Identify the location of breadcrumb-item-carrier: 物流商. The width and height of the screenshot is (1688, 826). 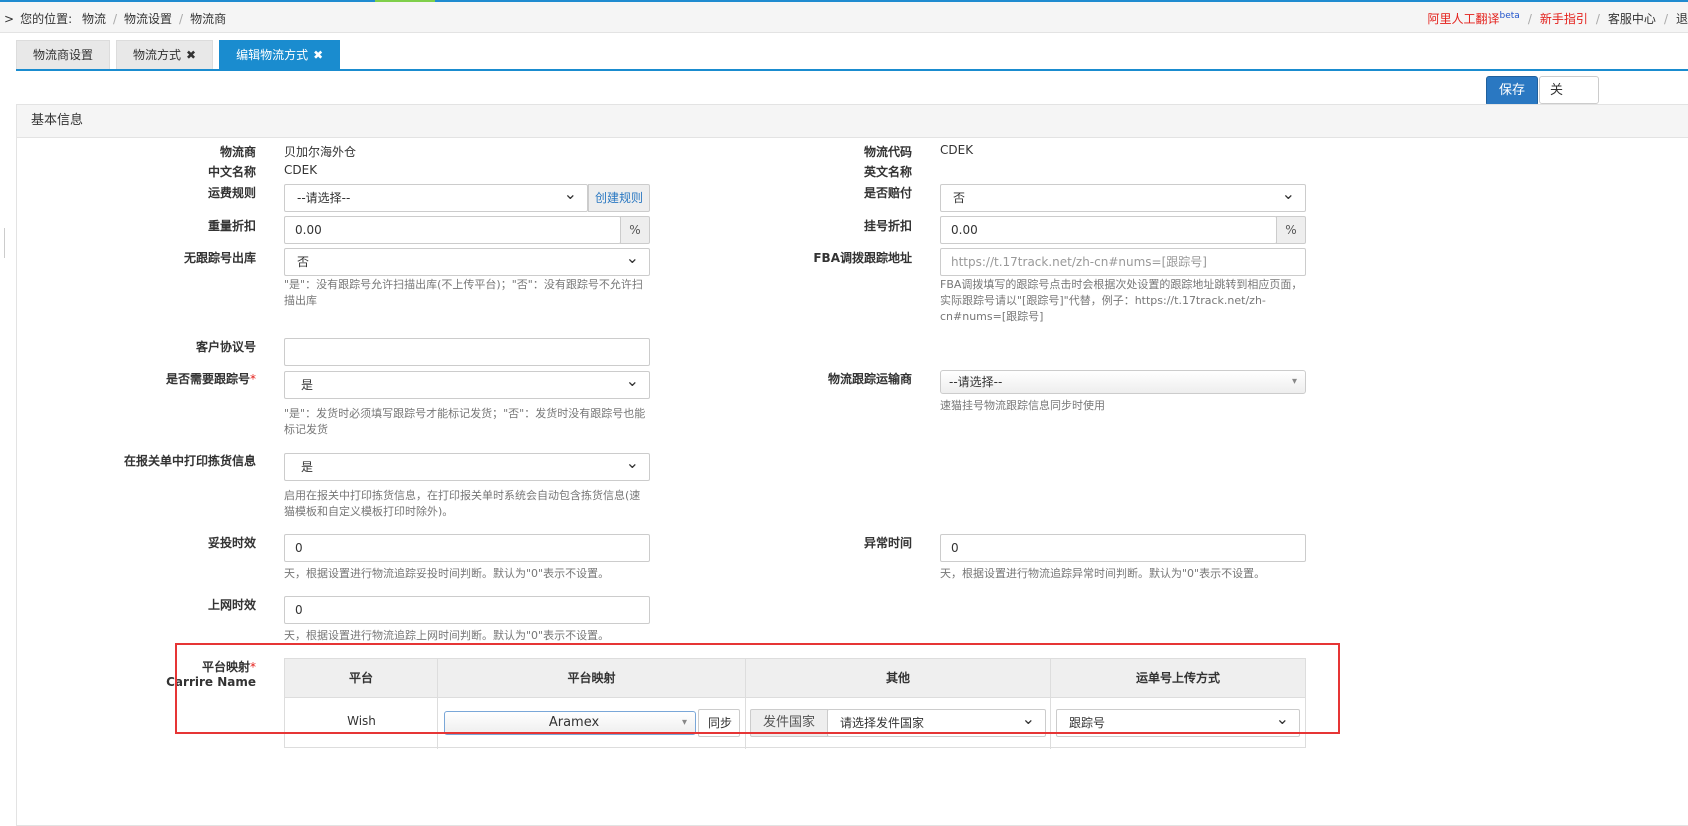
(208, 19).